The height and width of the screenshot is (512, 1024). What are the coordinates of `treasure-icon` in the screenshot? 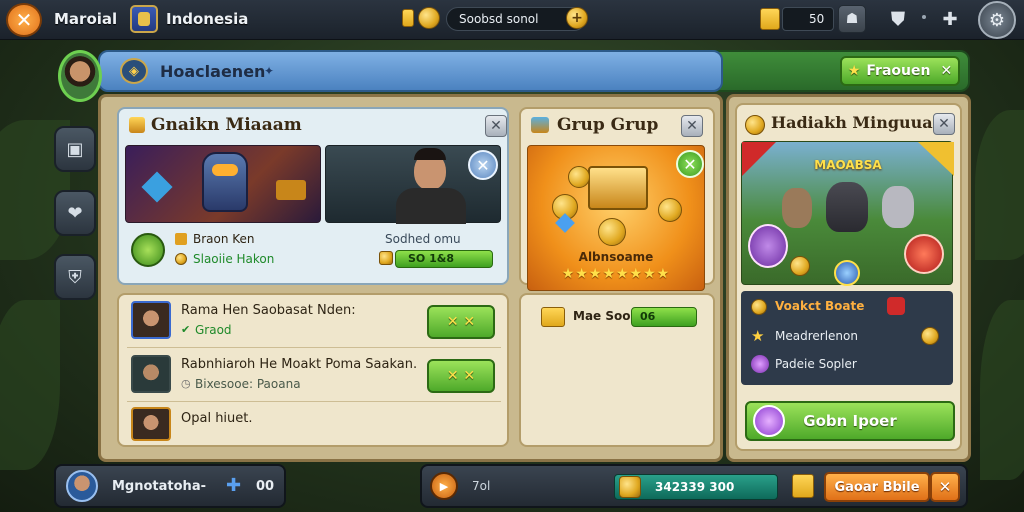 It's located at (803, 486).